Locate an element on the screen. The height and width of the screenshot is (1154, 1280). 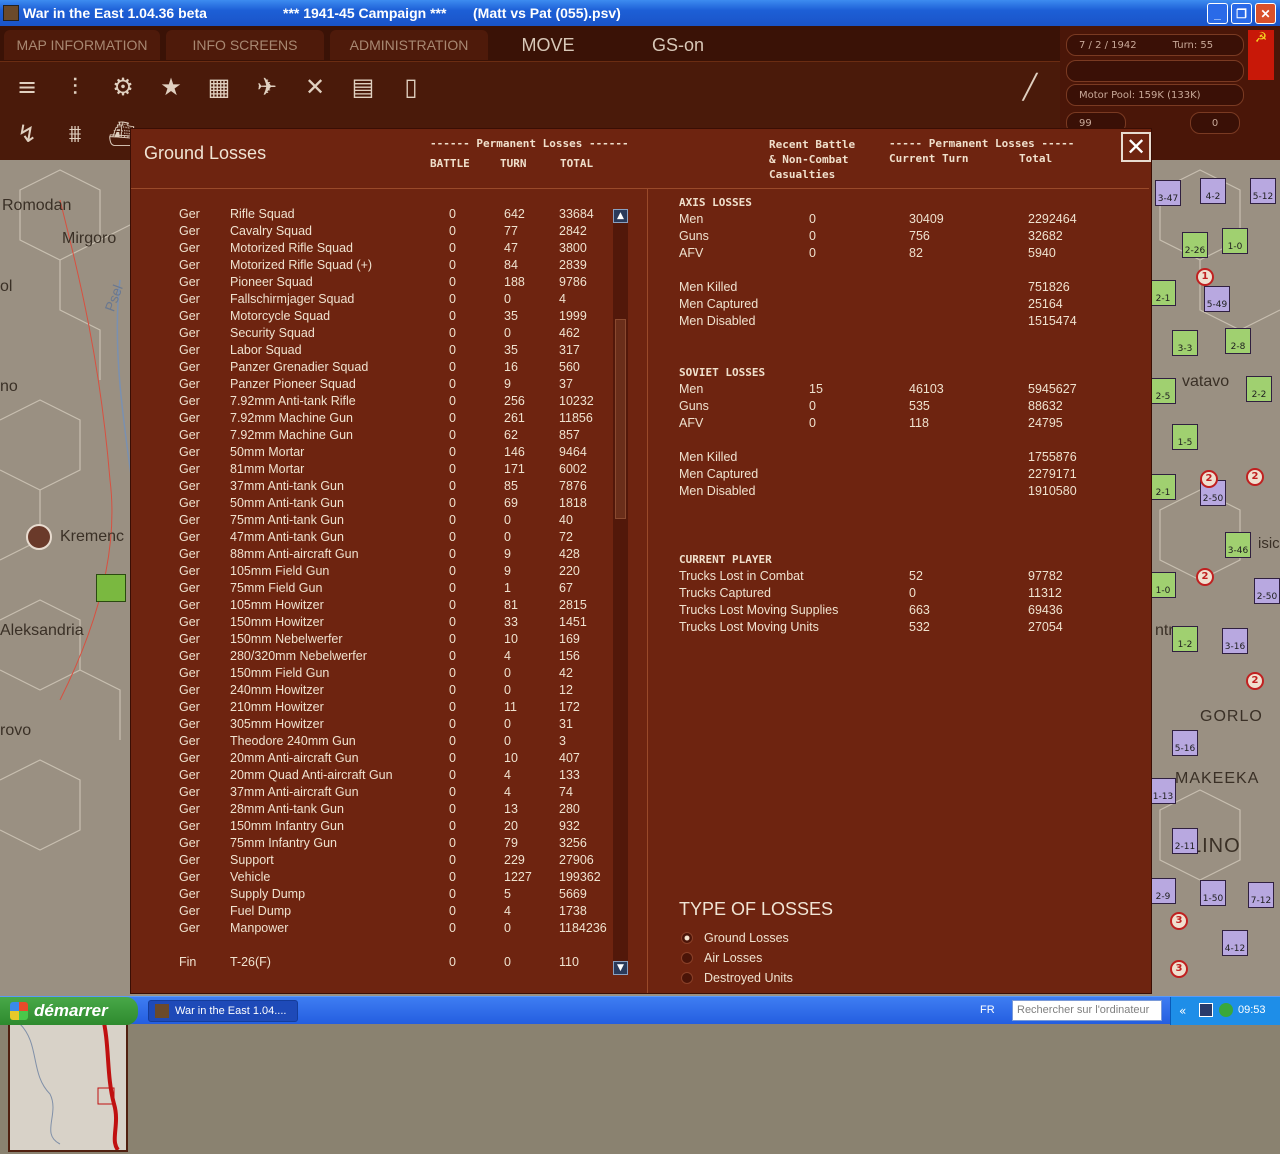
rail-track-icon: ⩩ is located at coordinates (75, 134).